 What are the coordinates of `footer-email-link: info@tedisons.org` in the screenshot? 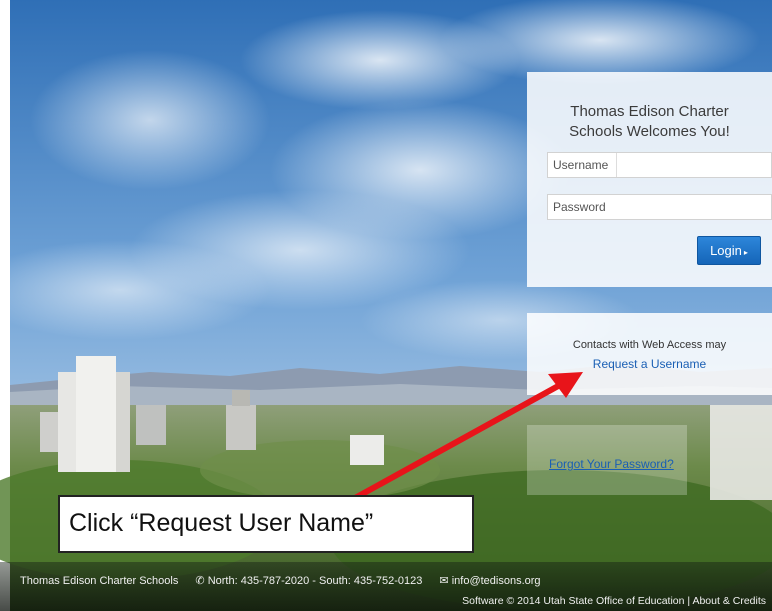 It's located at (496, 581).